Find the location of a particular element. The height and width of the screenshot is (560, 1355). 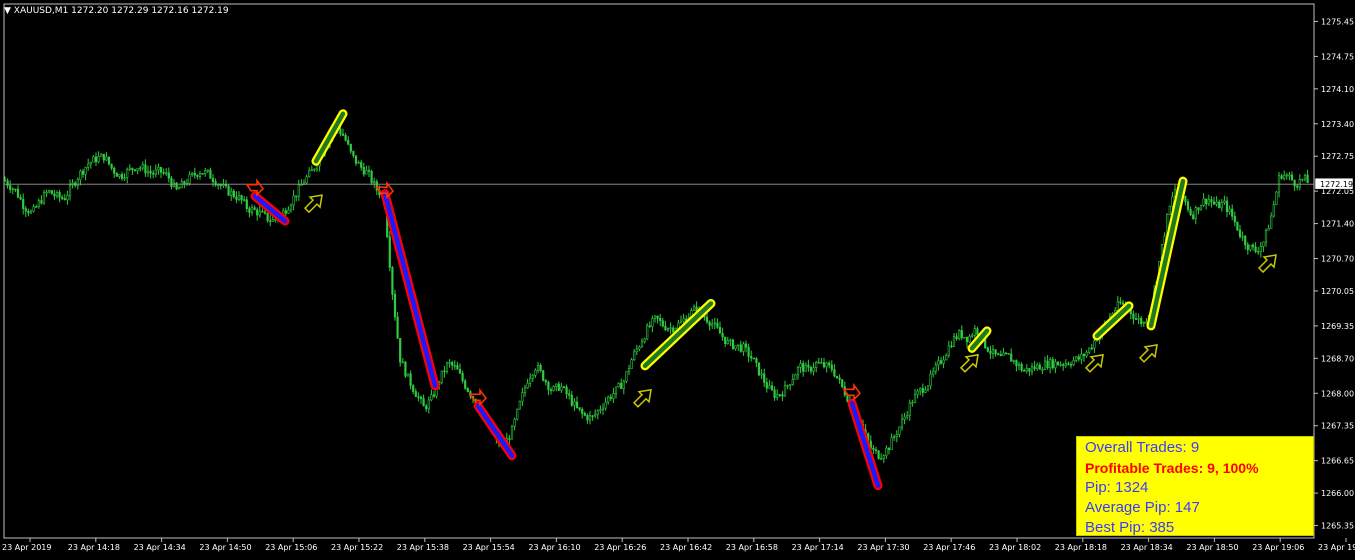

quote-values: 1272.20 1272.29 1272.16 1272.19 is located at coordinates (150, 11).